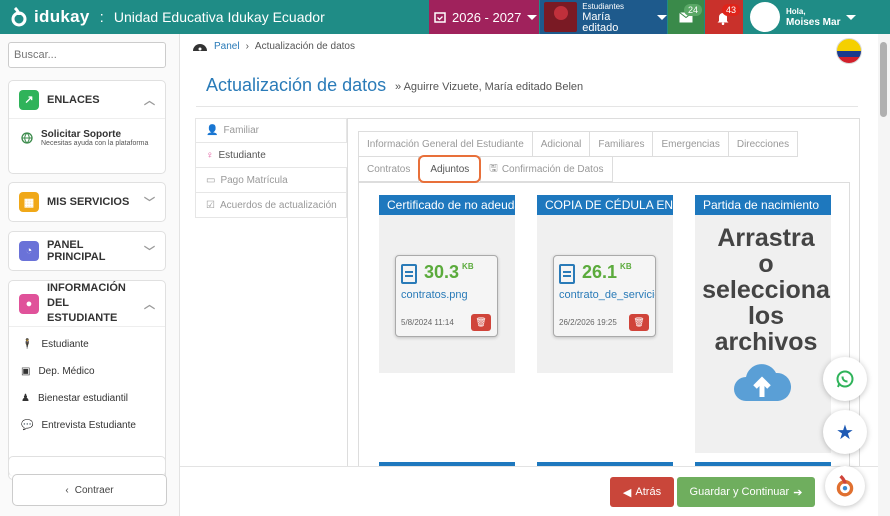 This screenshot has width=890, height=516. What do you see at coordinates (621, 144) in the screenshot?
I see `tab-familiares: Familiares` at bounding box center [621, 144].